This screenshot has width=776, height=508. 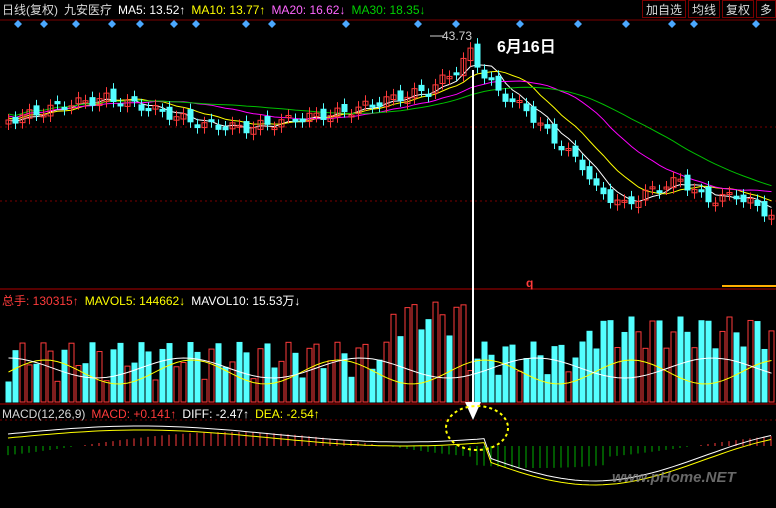 I want to click on date-arrow-head, so click(x=473, y=411).